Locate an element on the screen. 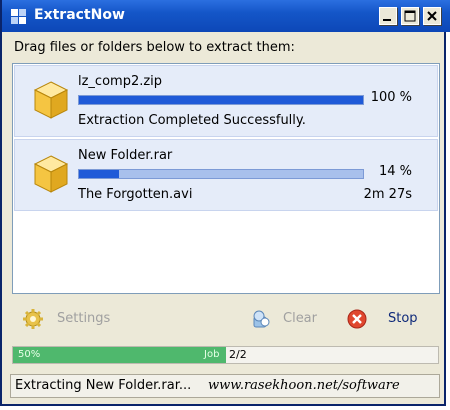 The height and width of the screenshot is (410, 450). job-time-remaining: 2m 27s is located at coordinates (387, 194).